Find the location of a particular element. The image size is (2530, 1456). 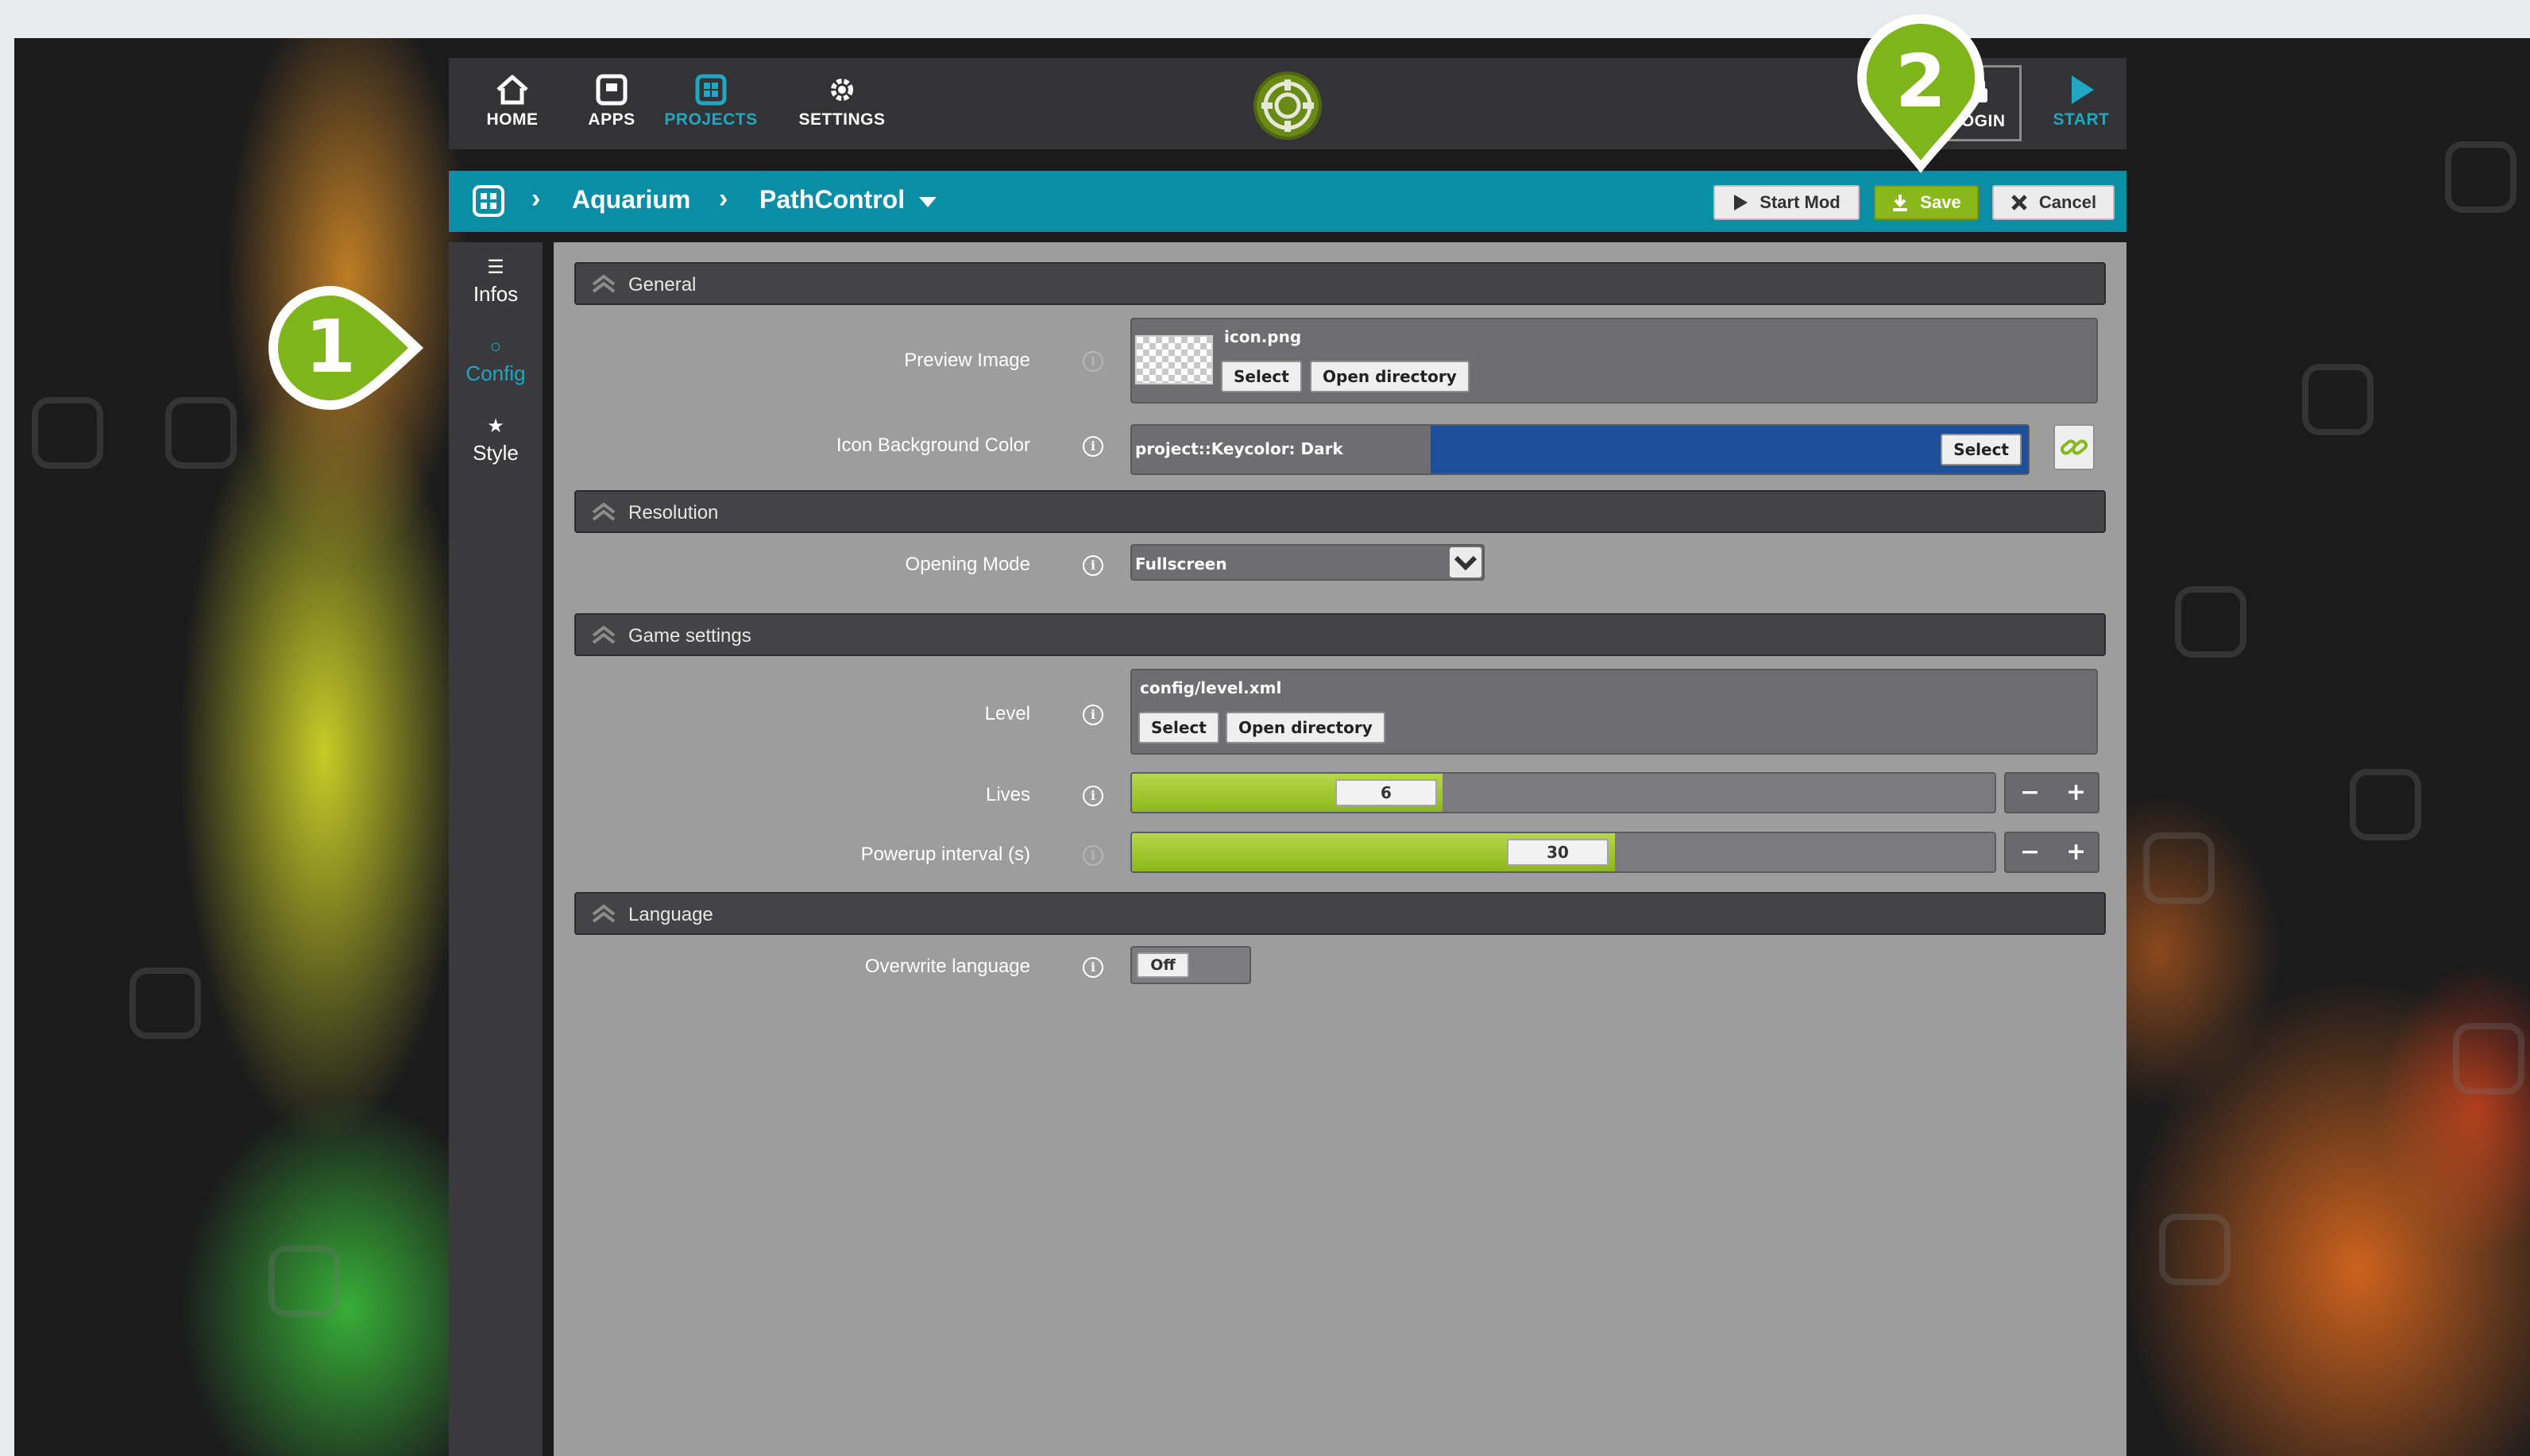

level-file-panel: config/level.xml Select Open directory is located at coordinates (1614, 712).